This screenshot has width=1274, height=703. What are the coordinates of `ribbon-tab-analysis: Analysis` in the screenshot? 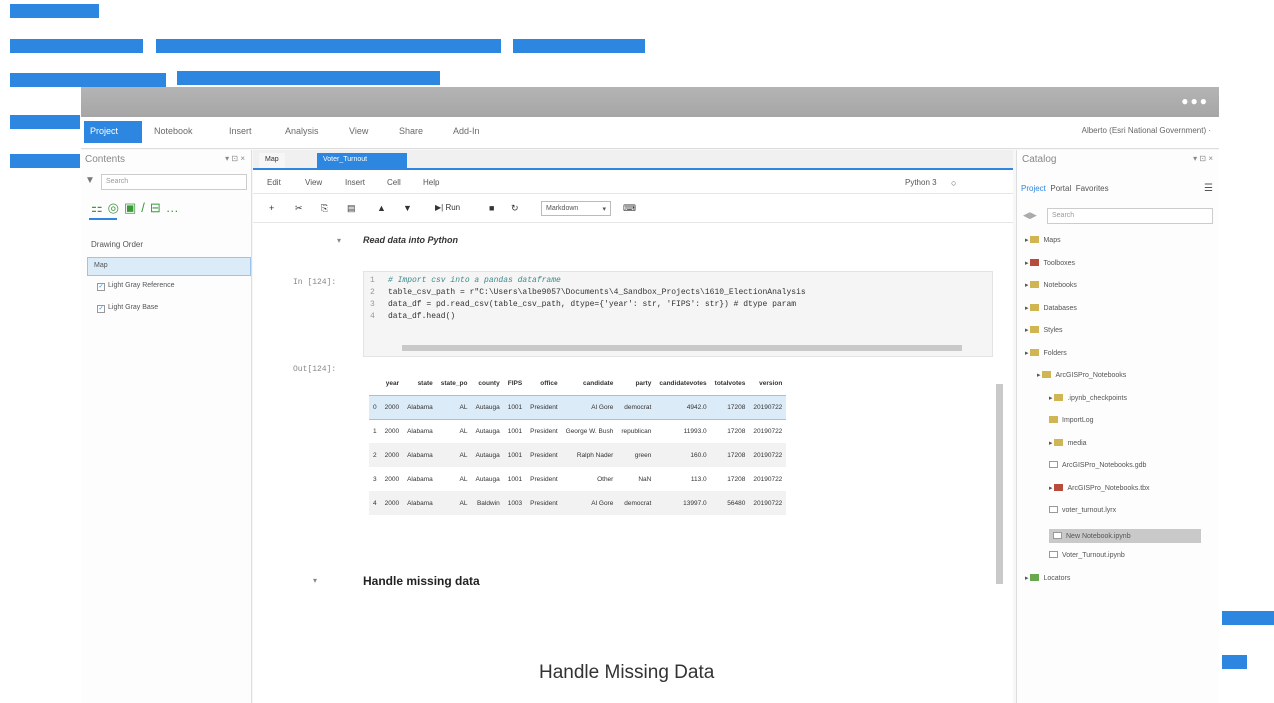 It's located at (302, 131).